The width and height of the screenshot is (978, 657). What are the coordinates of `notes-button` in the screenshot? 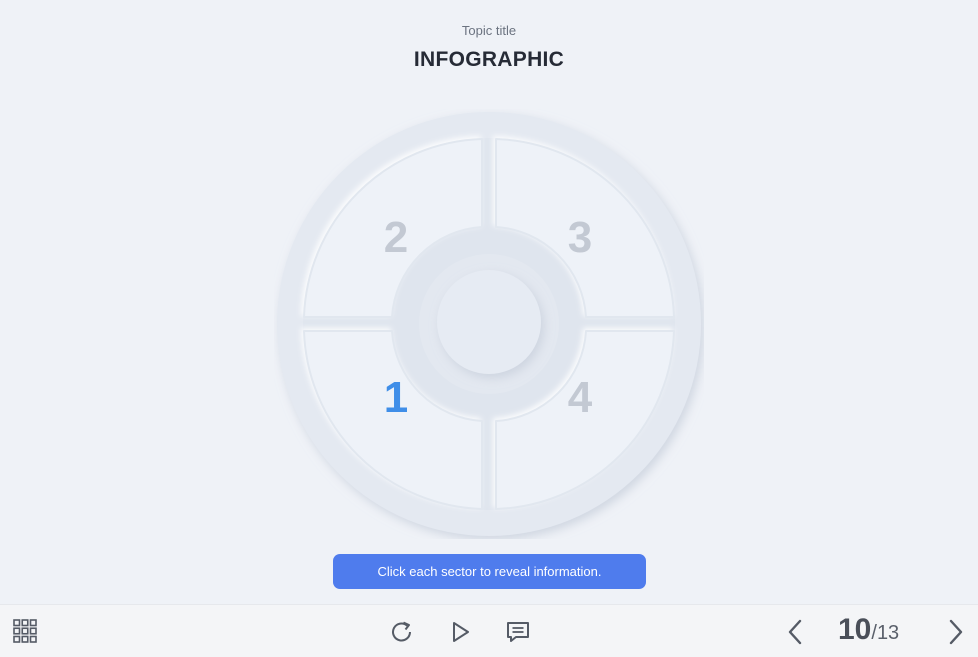 It's located at (518, 632).